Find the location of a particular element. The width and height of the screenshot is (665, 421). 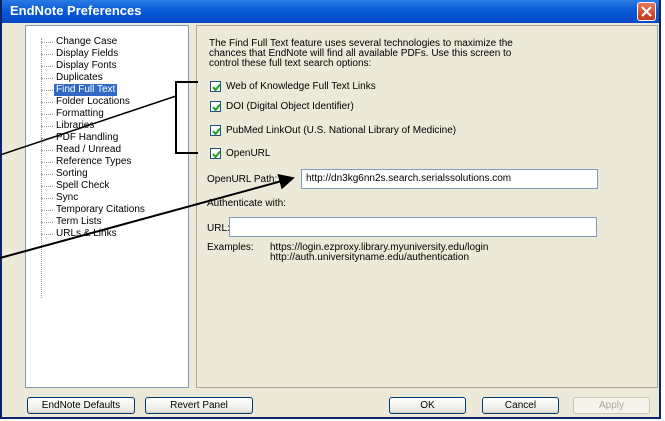

checkbox-group-bracket is located at coordinates (186, 117).